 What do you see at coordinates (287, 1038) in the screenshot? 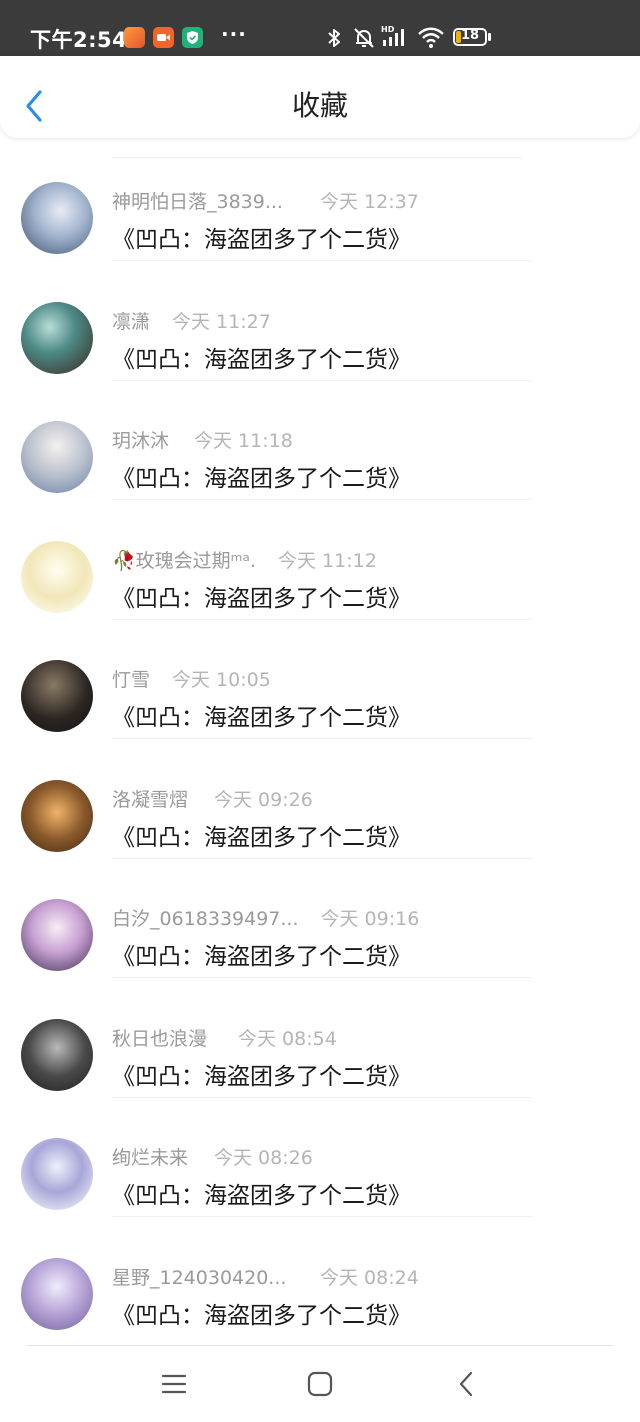
I see `favorite-time: 今天 08:54` at bounding box center [287, 1038].